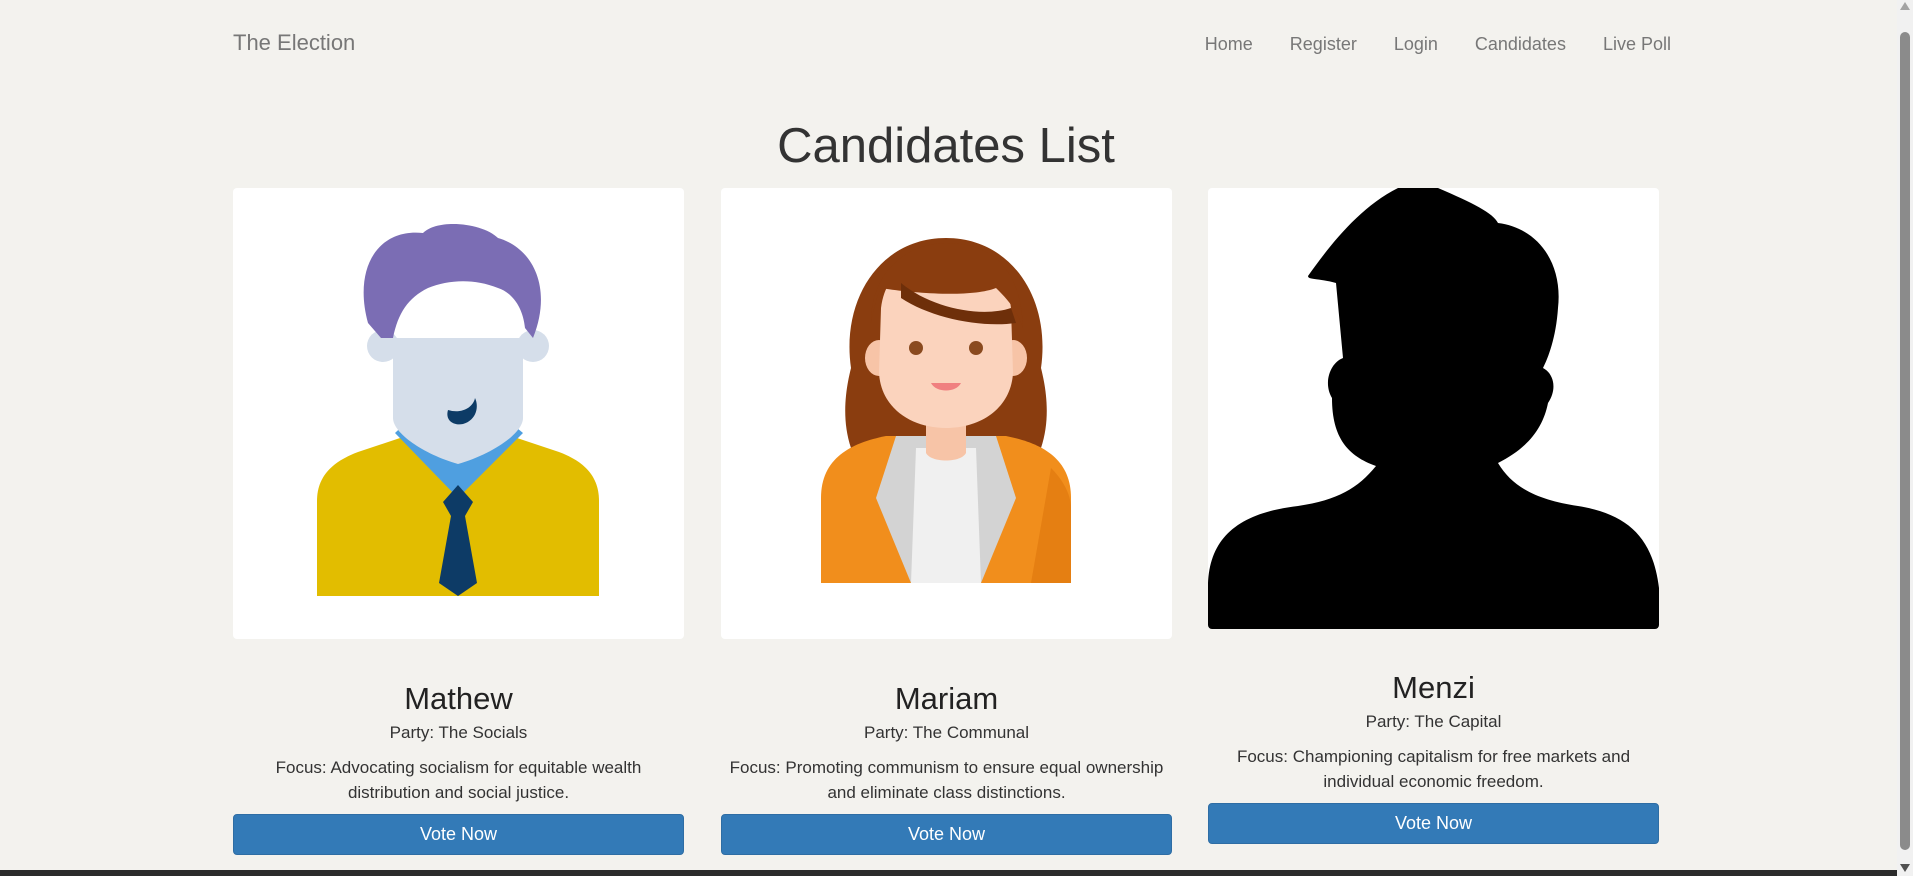 Image resolution: width=1913 pixels, height=876 pixels. Describe the element at coordinates (946, 410) in the screenshot. I see `woman-avatar-icon` at that location.